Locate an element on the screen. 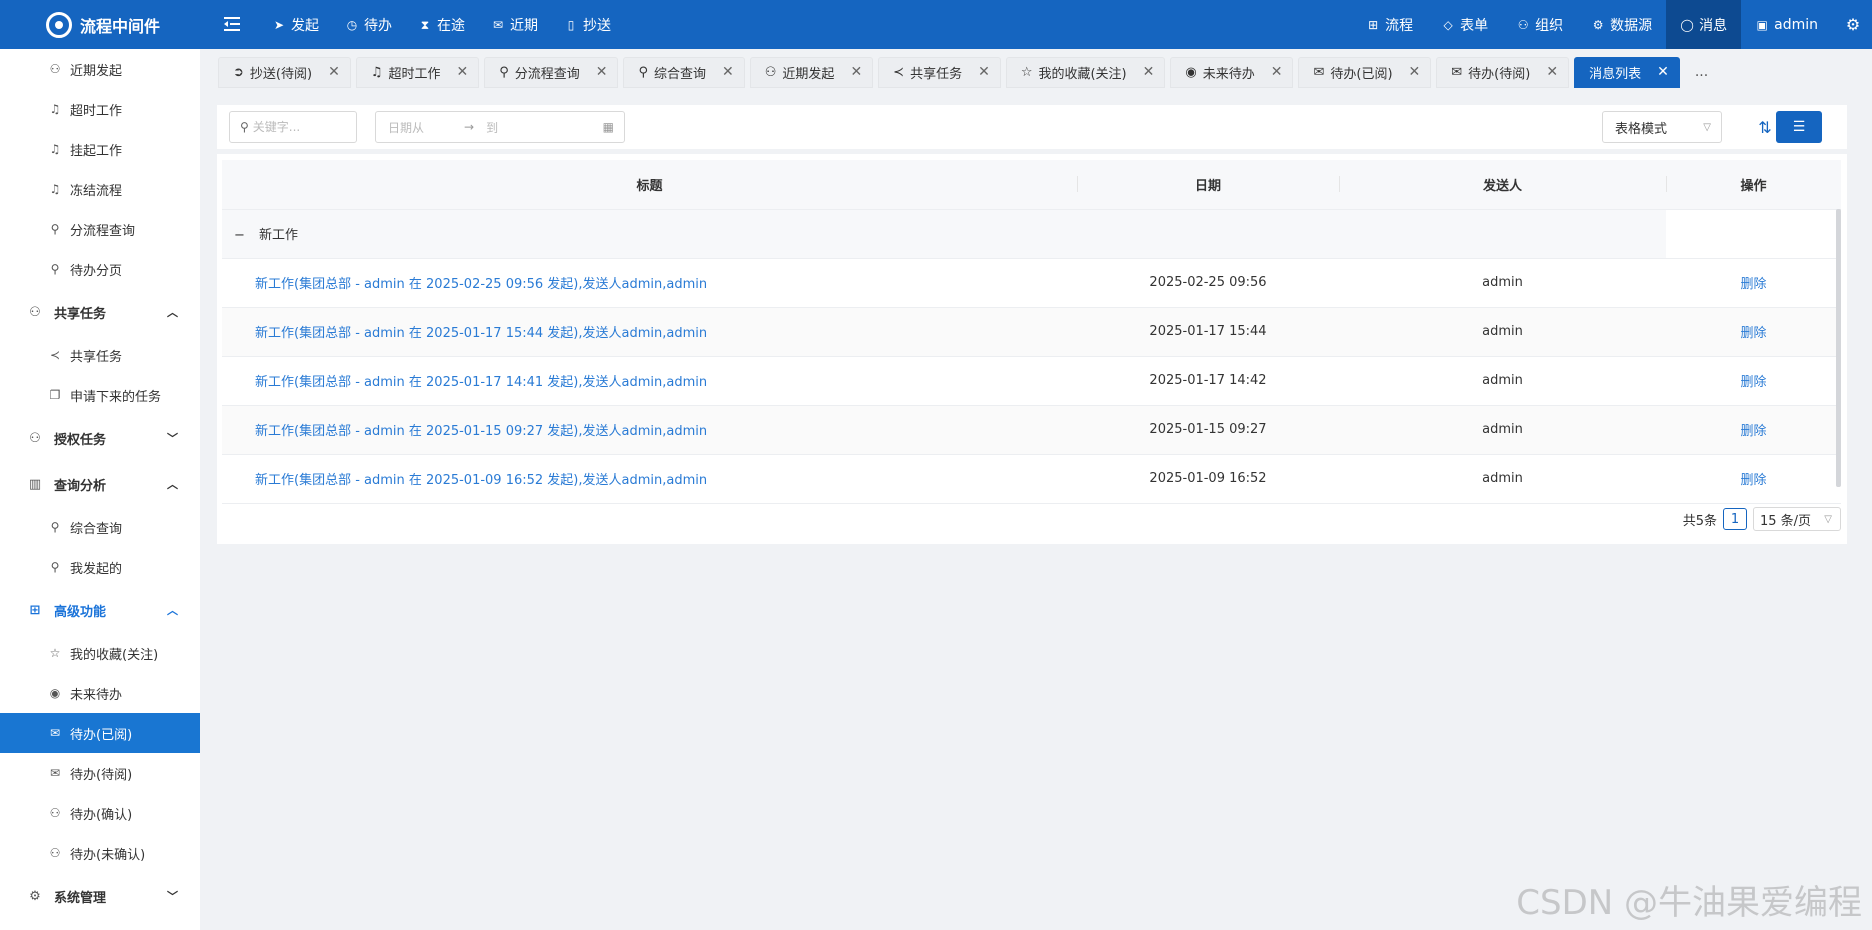 This screenshot has width=1872, height=930. nav-form: ◇ 表单 is located at coordinates (1464, 24).